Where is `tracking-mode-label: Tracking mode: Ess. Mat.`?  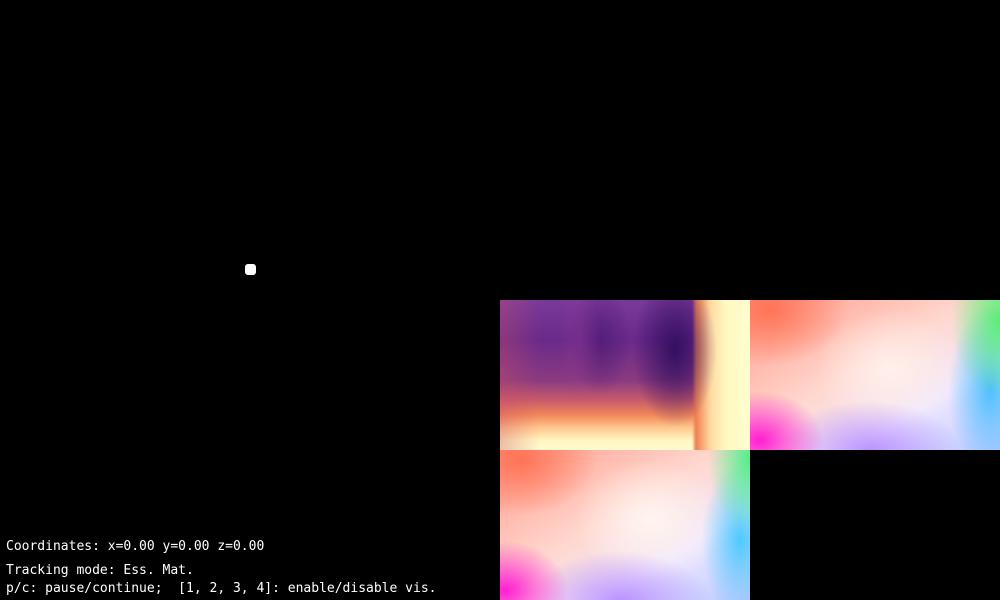
tracking-mode-label: Tracking mode: Ess. Mat. is located at coordinates (100, 570).